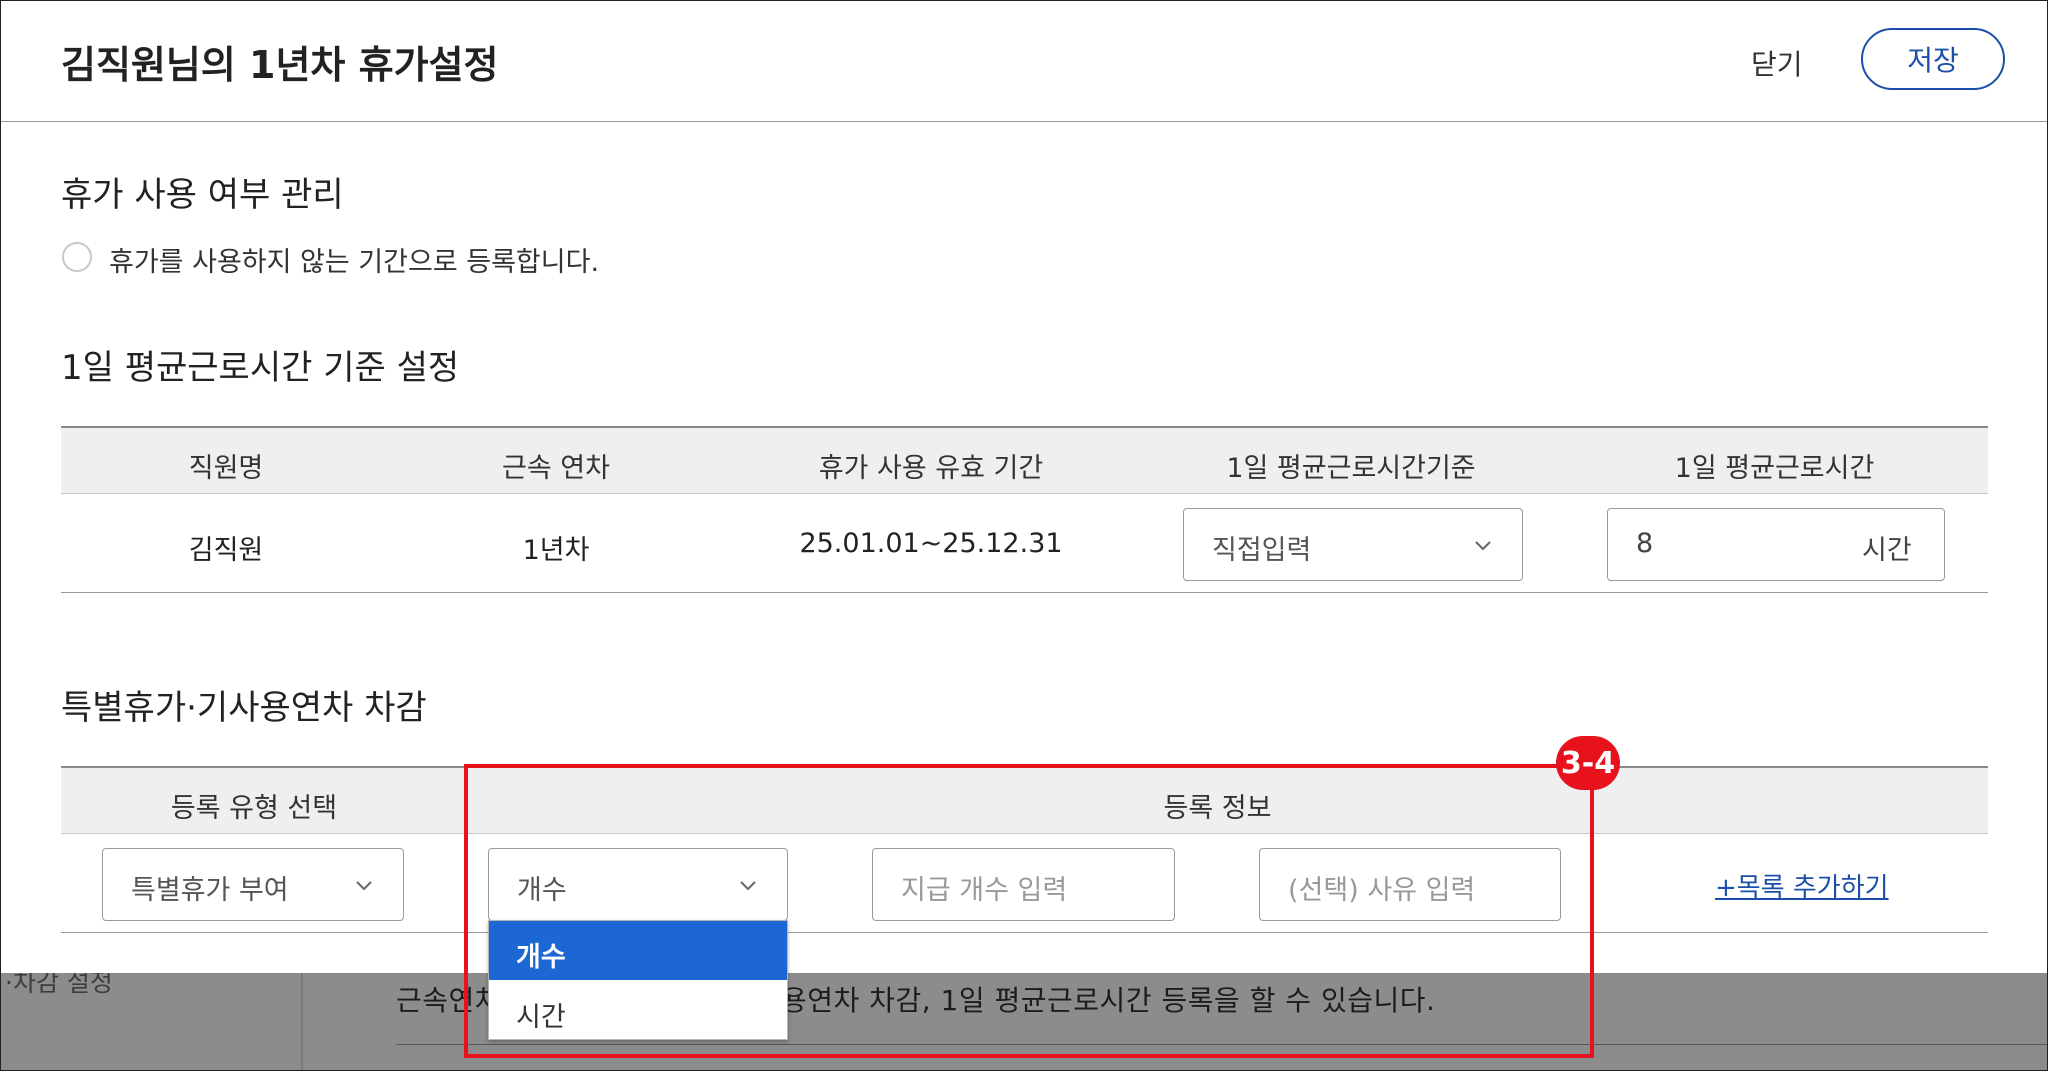 The width and height of the screenshot is (2048, 1071). I want to click on modal-title: 김직원님의 1년차 휴가설정, so click(280, 65).